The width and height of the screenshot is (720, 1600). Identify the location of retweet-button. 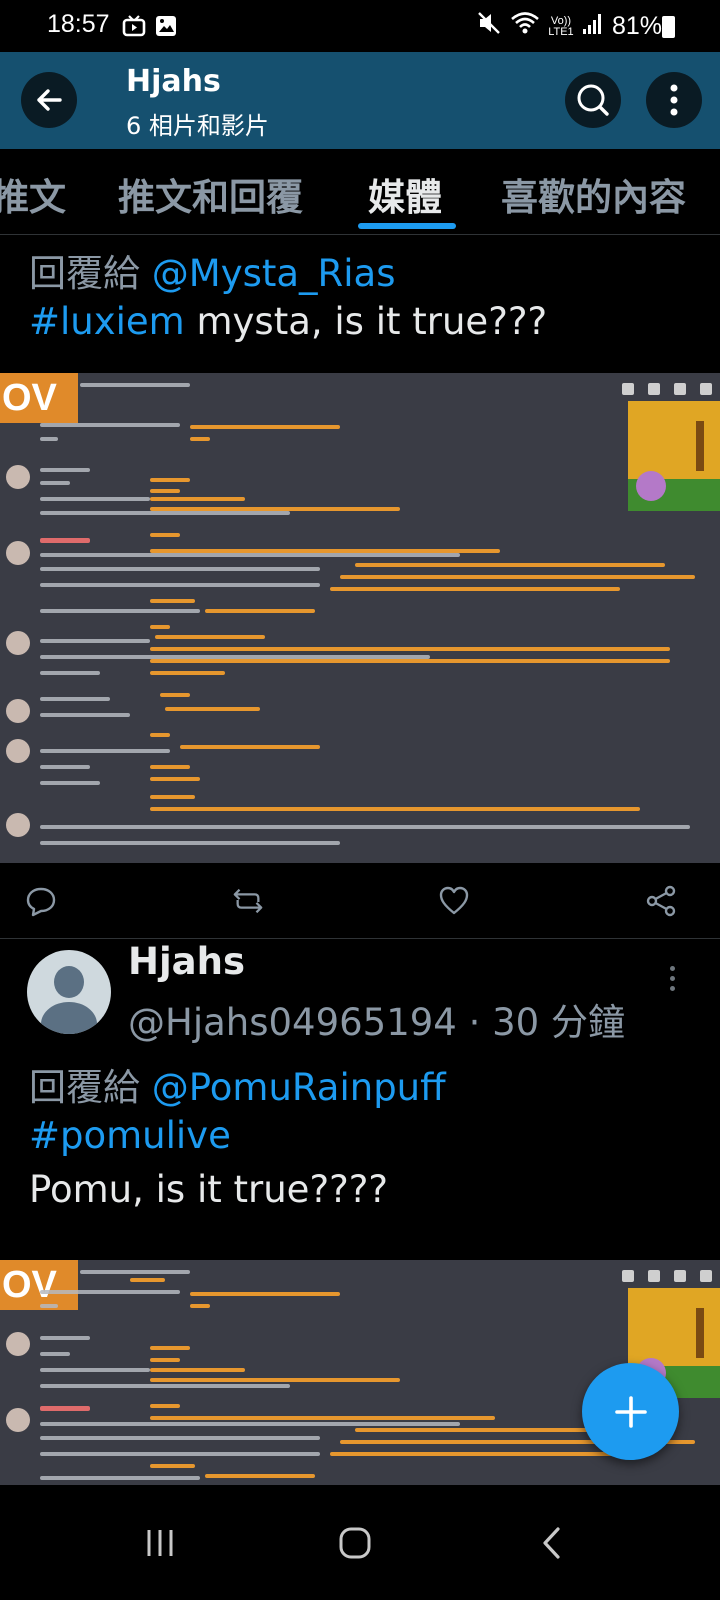
(248, 901).